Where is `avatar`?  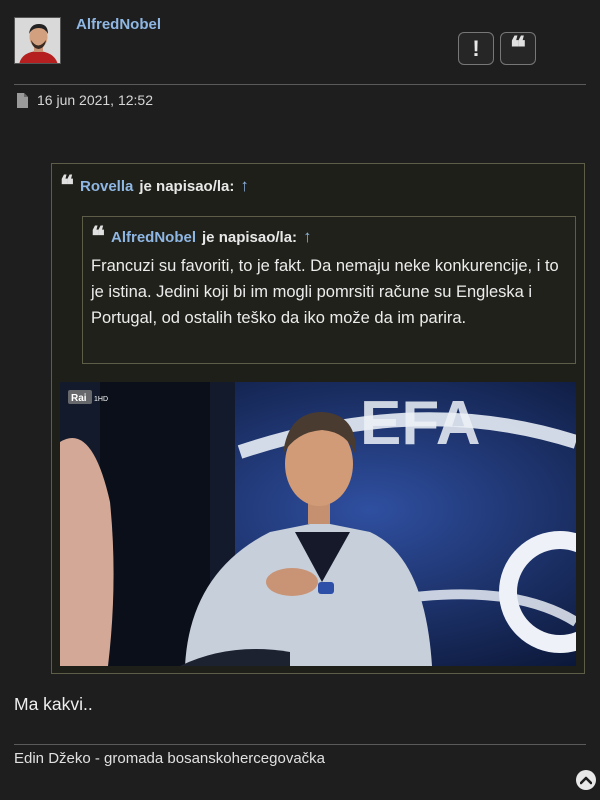 avatar is located at coordinates (37, 40).